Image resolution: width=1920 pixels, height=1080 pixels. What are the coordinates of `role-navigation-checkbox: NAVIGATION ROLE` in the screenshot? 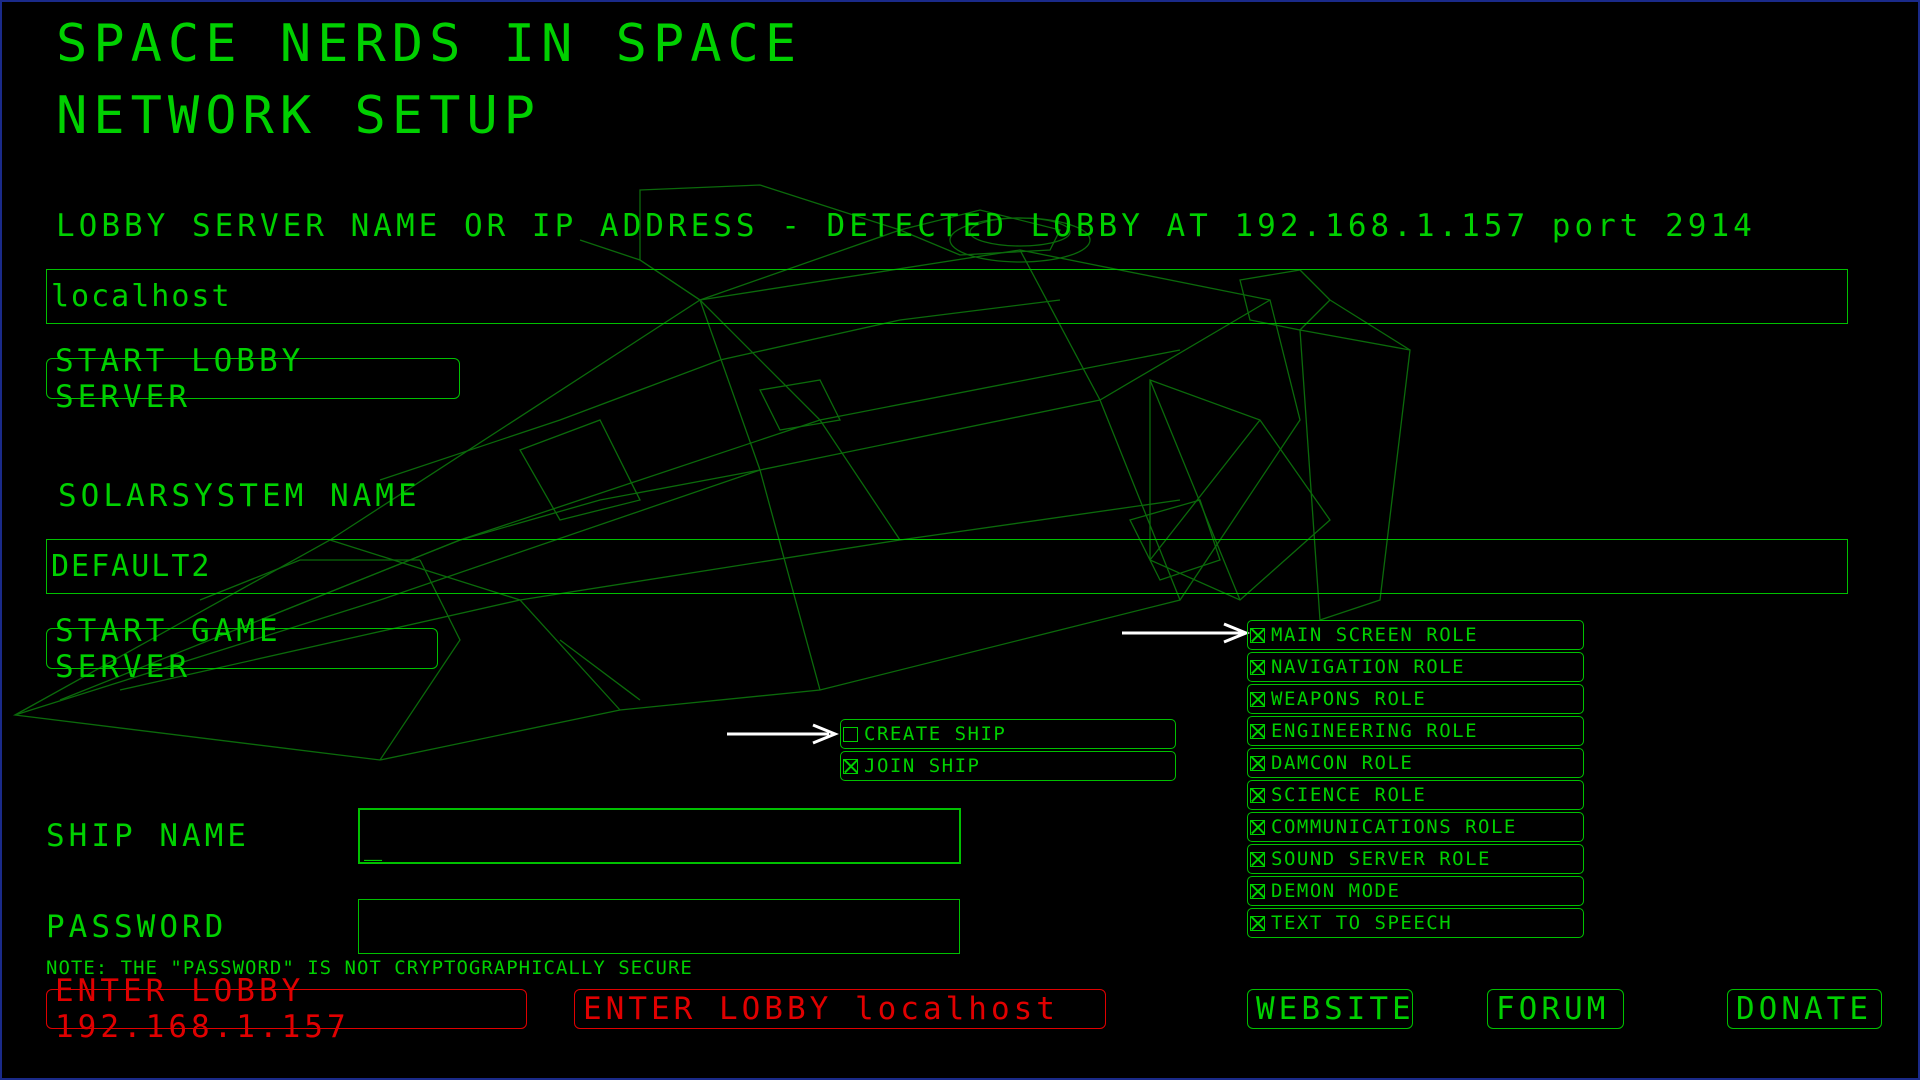 It's located at (1415, 667).